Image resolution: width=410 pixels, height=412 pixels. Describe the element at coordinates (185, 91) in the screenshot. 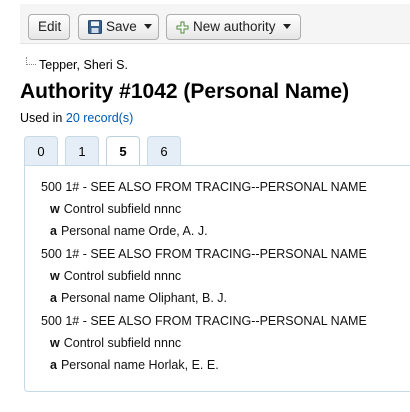

I see `page-title: Authority #1042 (Personal Name)` at that location.